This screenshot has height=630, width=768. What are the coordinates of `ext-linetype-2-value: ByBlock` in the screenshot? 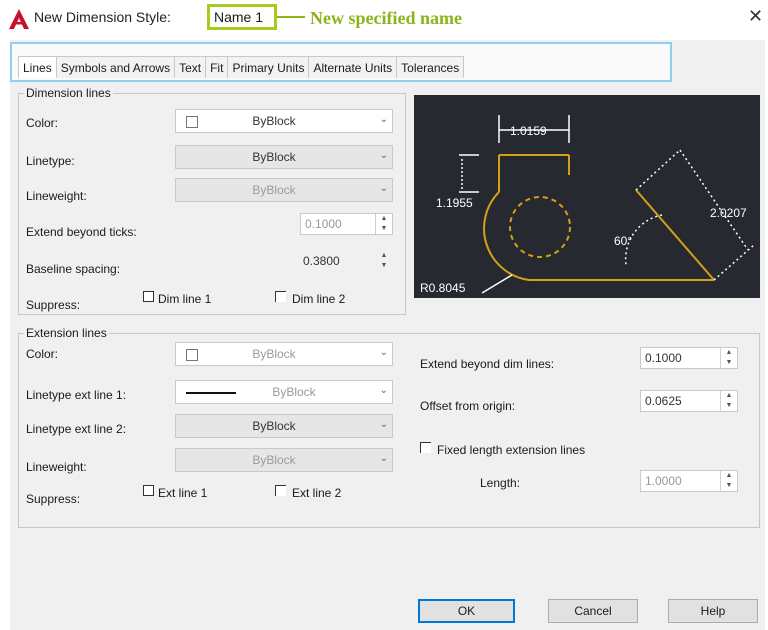 It's located at (274, 426).